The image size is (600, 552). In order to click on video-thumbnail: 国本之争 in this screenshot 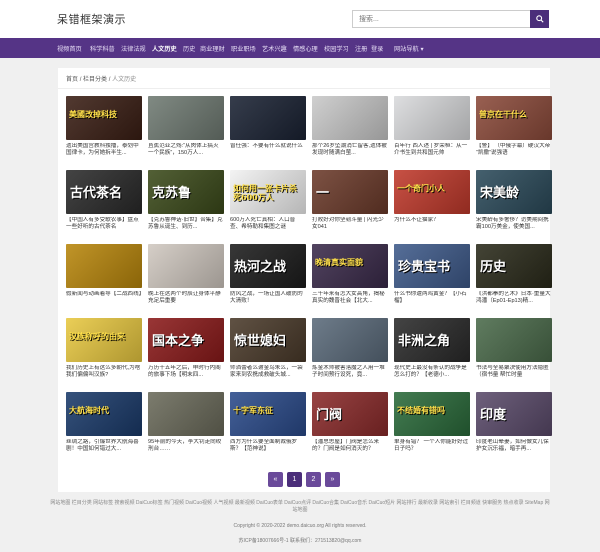, I will do `click(186, 340)`.